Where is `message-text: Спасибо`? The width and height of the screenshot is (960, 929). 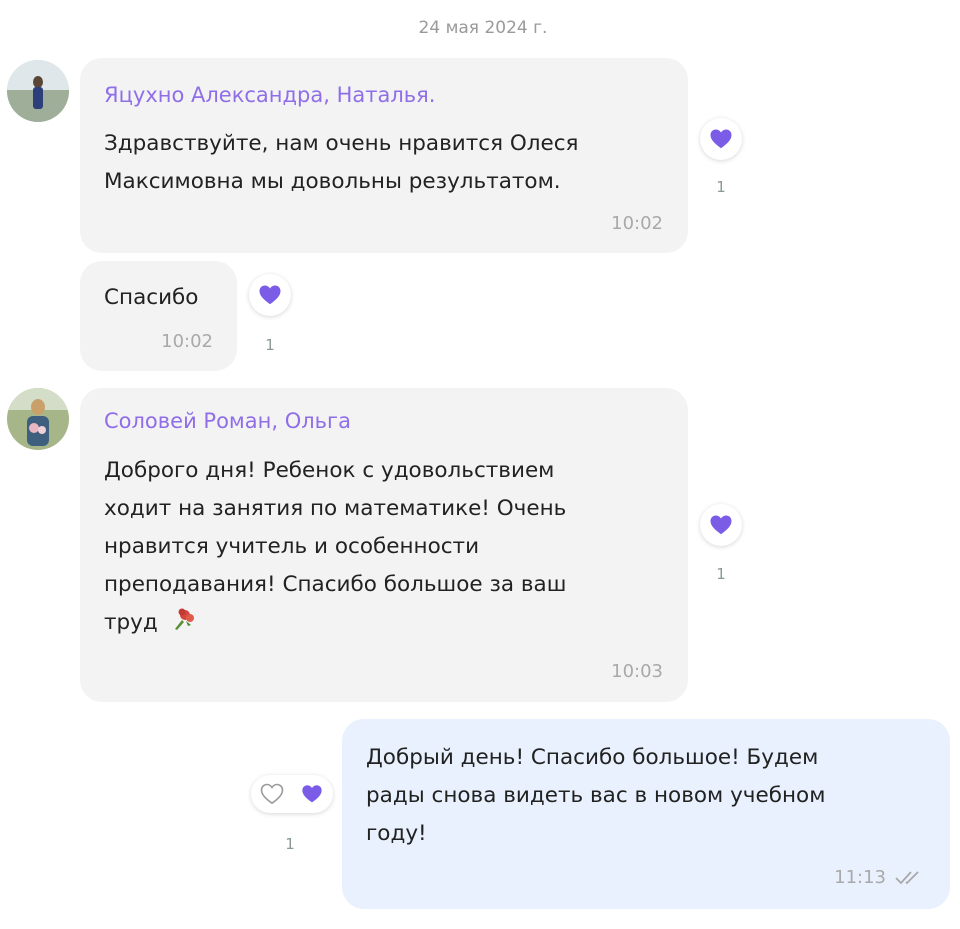 message-text: Спасибо is located at coordinates (151, 298).